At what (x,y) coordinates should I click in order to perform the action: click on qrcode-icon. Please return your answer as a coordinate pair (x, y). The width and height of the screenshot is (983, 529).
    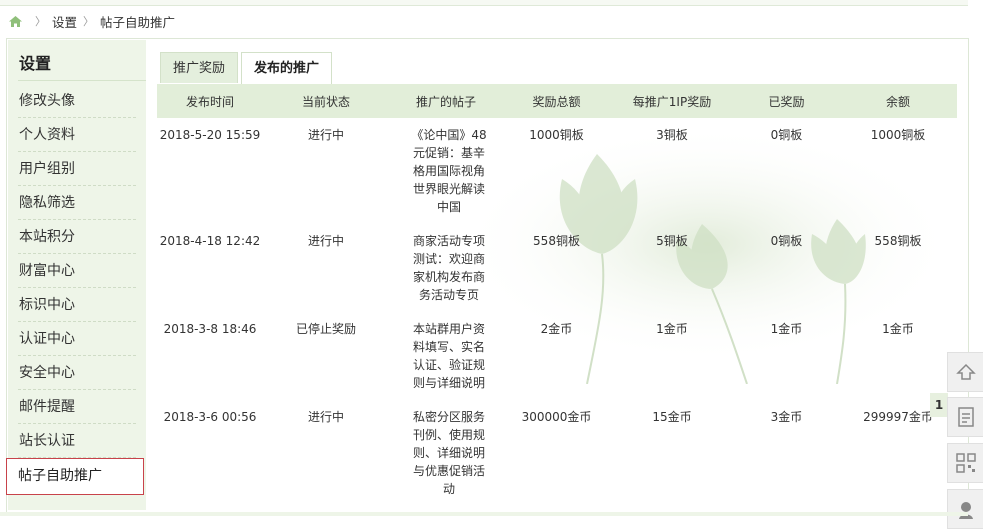
    Looking at the image, I should click on (965, 463).